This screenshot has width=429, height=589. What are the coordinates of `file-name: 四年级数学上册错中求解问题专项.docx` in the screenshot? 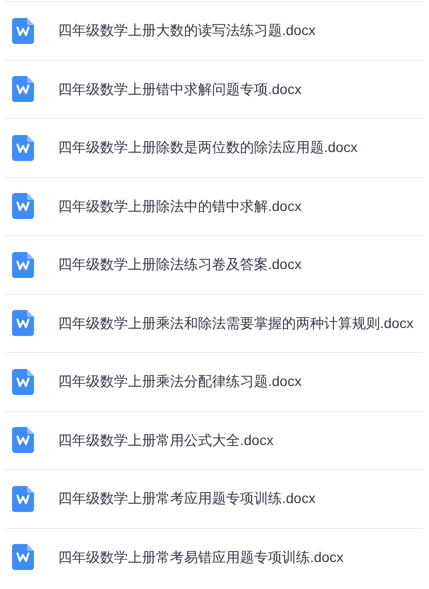 It's located at (180, 89).